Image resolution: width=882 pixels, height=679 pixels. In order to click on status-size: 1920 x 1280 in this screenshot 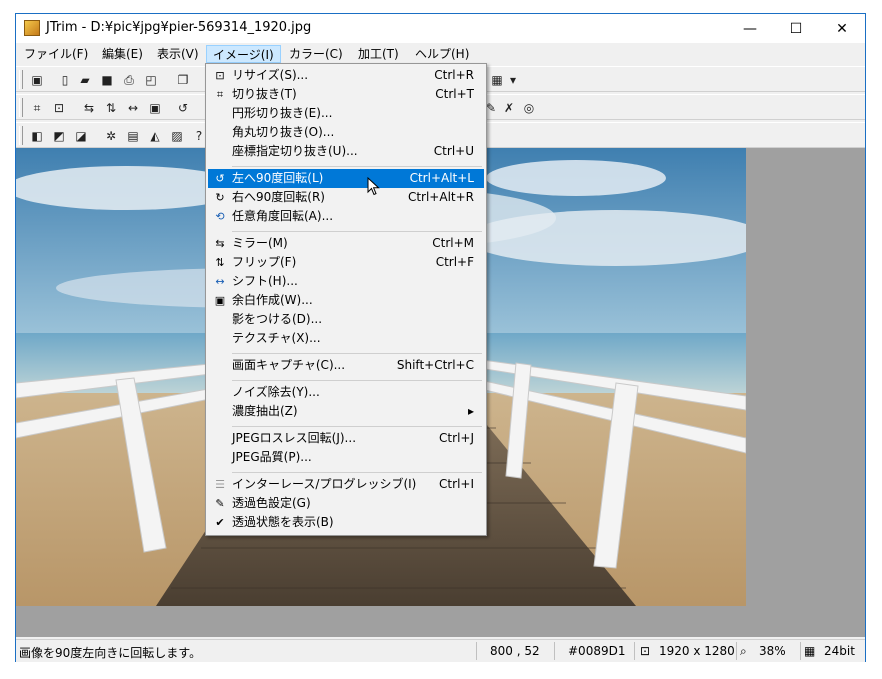, I will do `click(697, 651)`.